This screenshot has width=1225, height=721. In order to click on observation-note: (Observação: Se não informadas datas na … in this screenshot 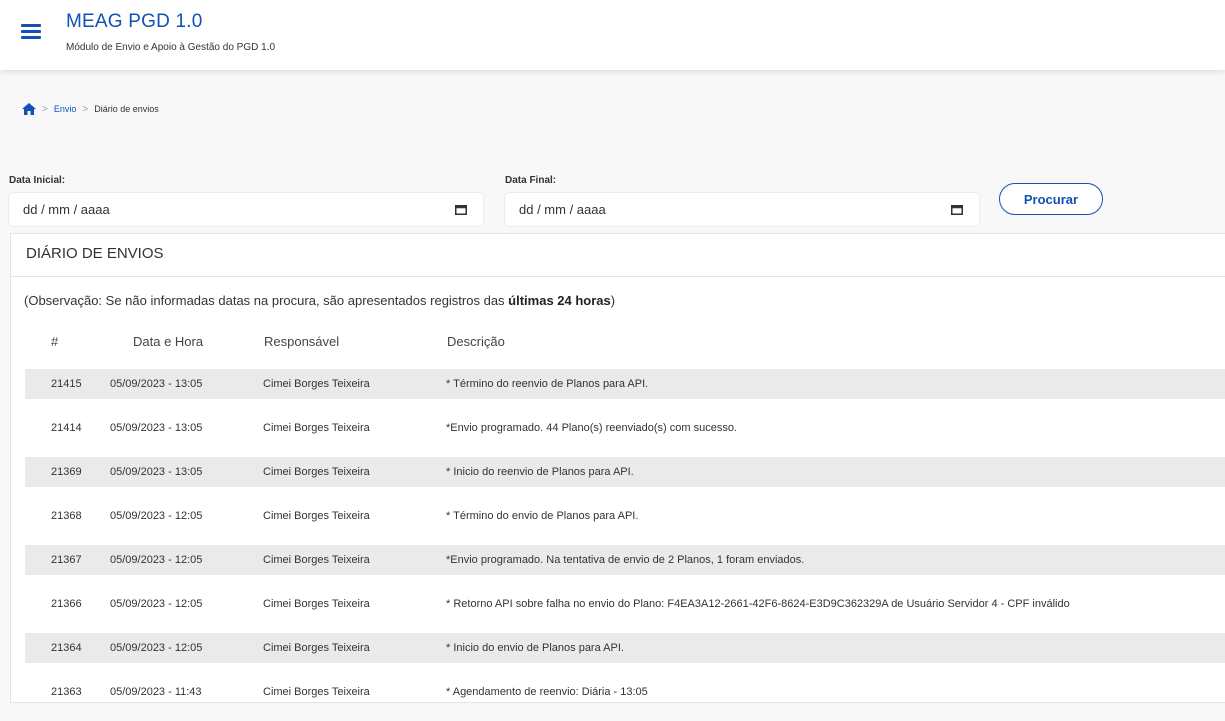, I will do `click(319, 300)`.